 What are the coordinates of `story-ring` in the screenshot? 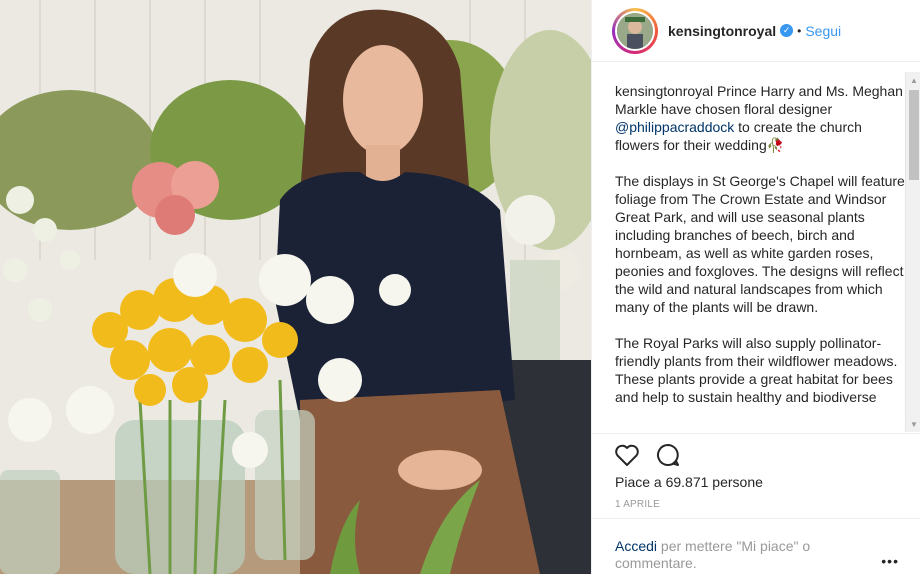 It's located at (635, 30).